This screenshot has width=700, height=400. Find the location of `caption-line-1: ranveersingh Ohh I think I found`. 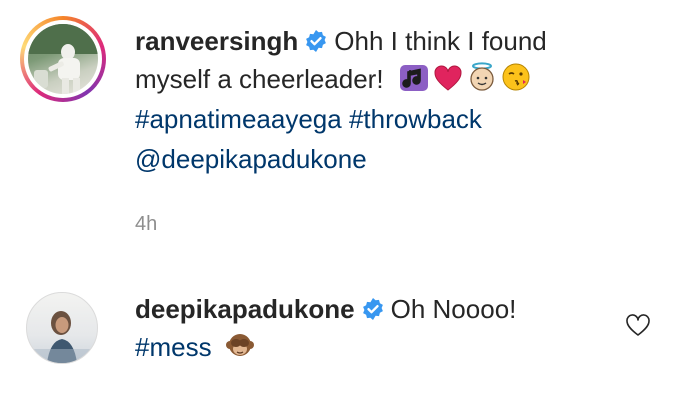

caption-line-1: ranveersingh Ohh I think I found is located at coordinates (341, 42).